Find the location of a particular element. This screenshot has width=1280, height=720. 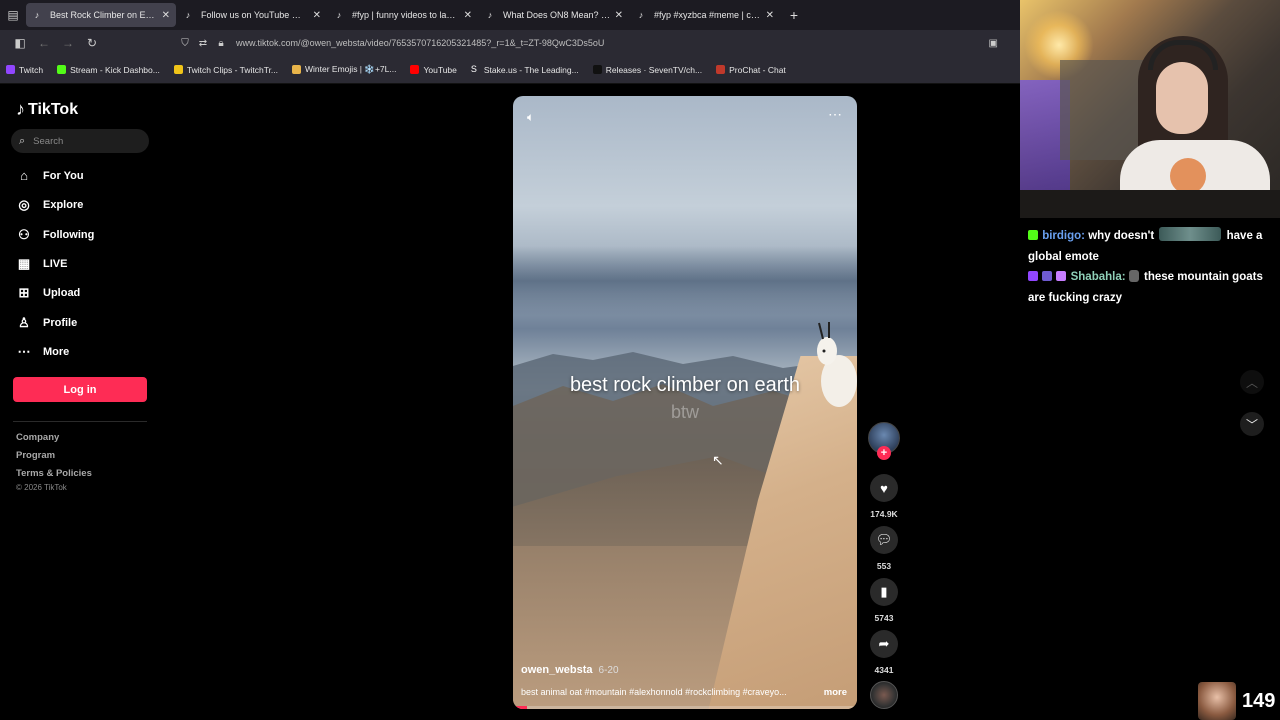

viewer-count: 149 is located at coordinates (1259, 700).